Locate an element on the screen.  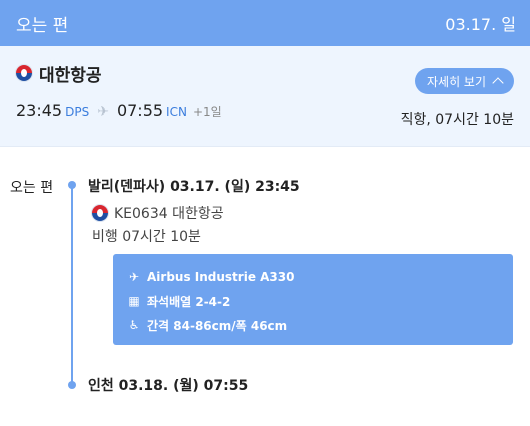
flight-header: 오는 편 03.17. 일 is located at coordinates (265, 23).